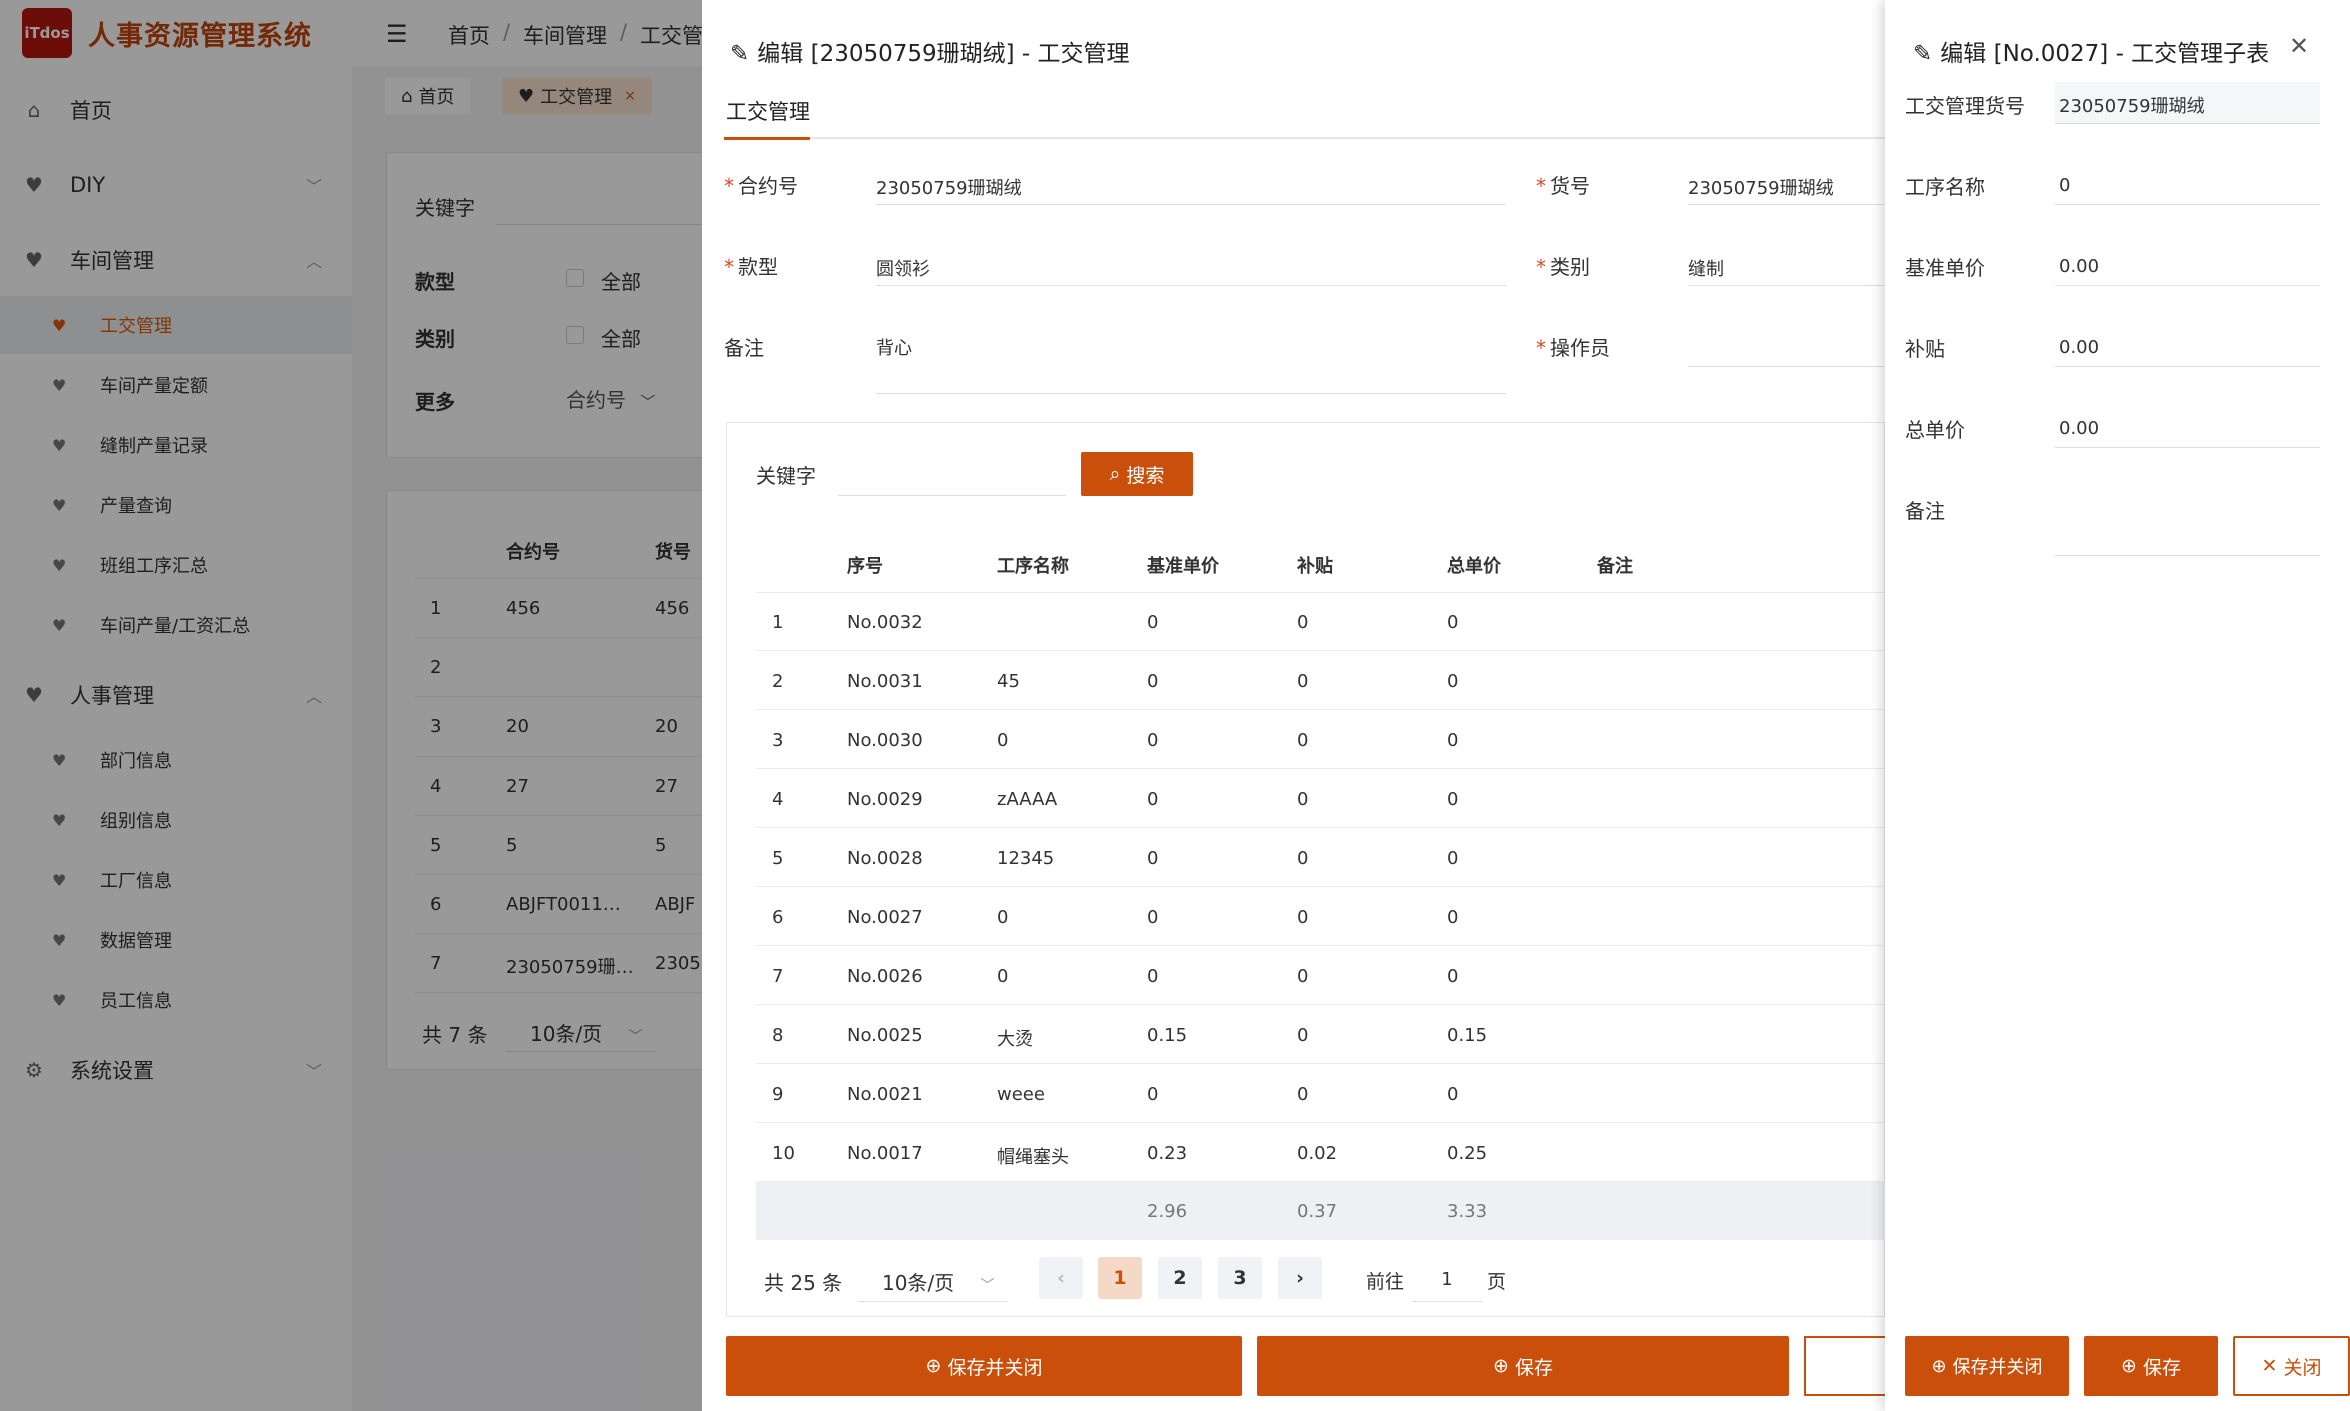 This screenshot has height=1411, width=2350. I want to click on row-index: 4, so click(778, 799).